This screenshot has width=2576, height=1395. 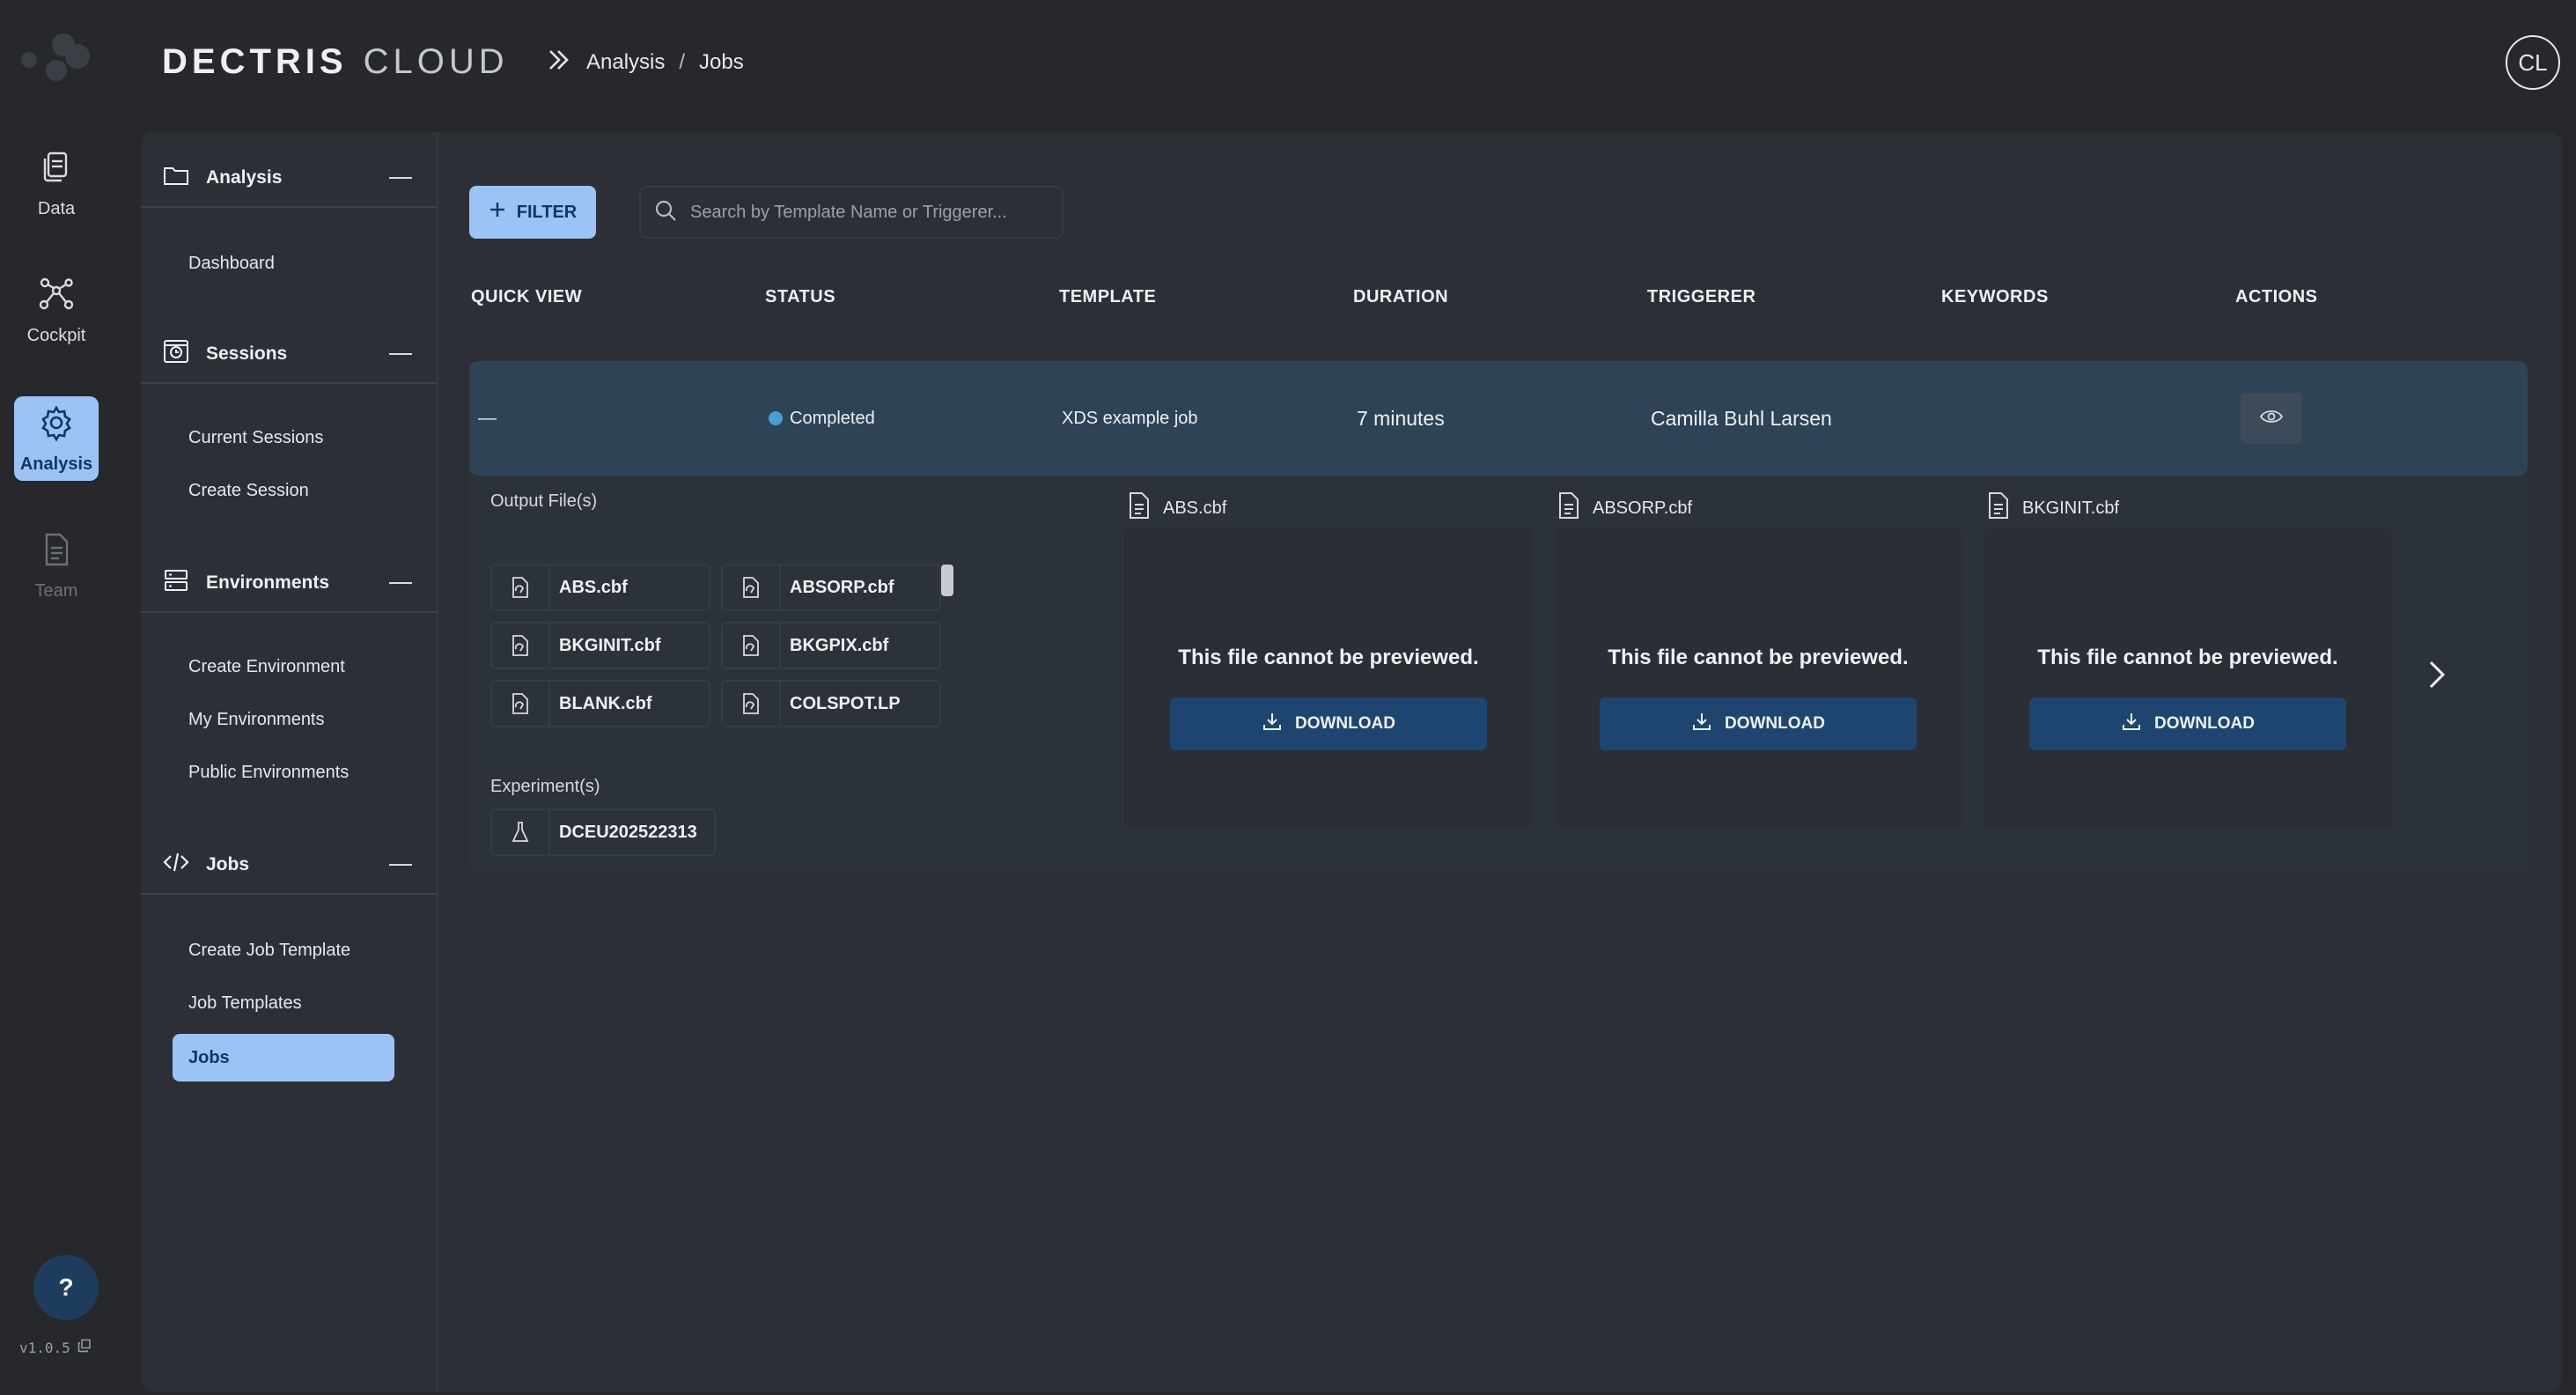 What do you see at coordinates (1108, 297) in the screenshot?
I see `column-header-template: TEMPLATE` at bounding box center [1108, 297].